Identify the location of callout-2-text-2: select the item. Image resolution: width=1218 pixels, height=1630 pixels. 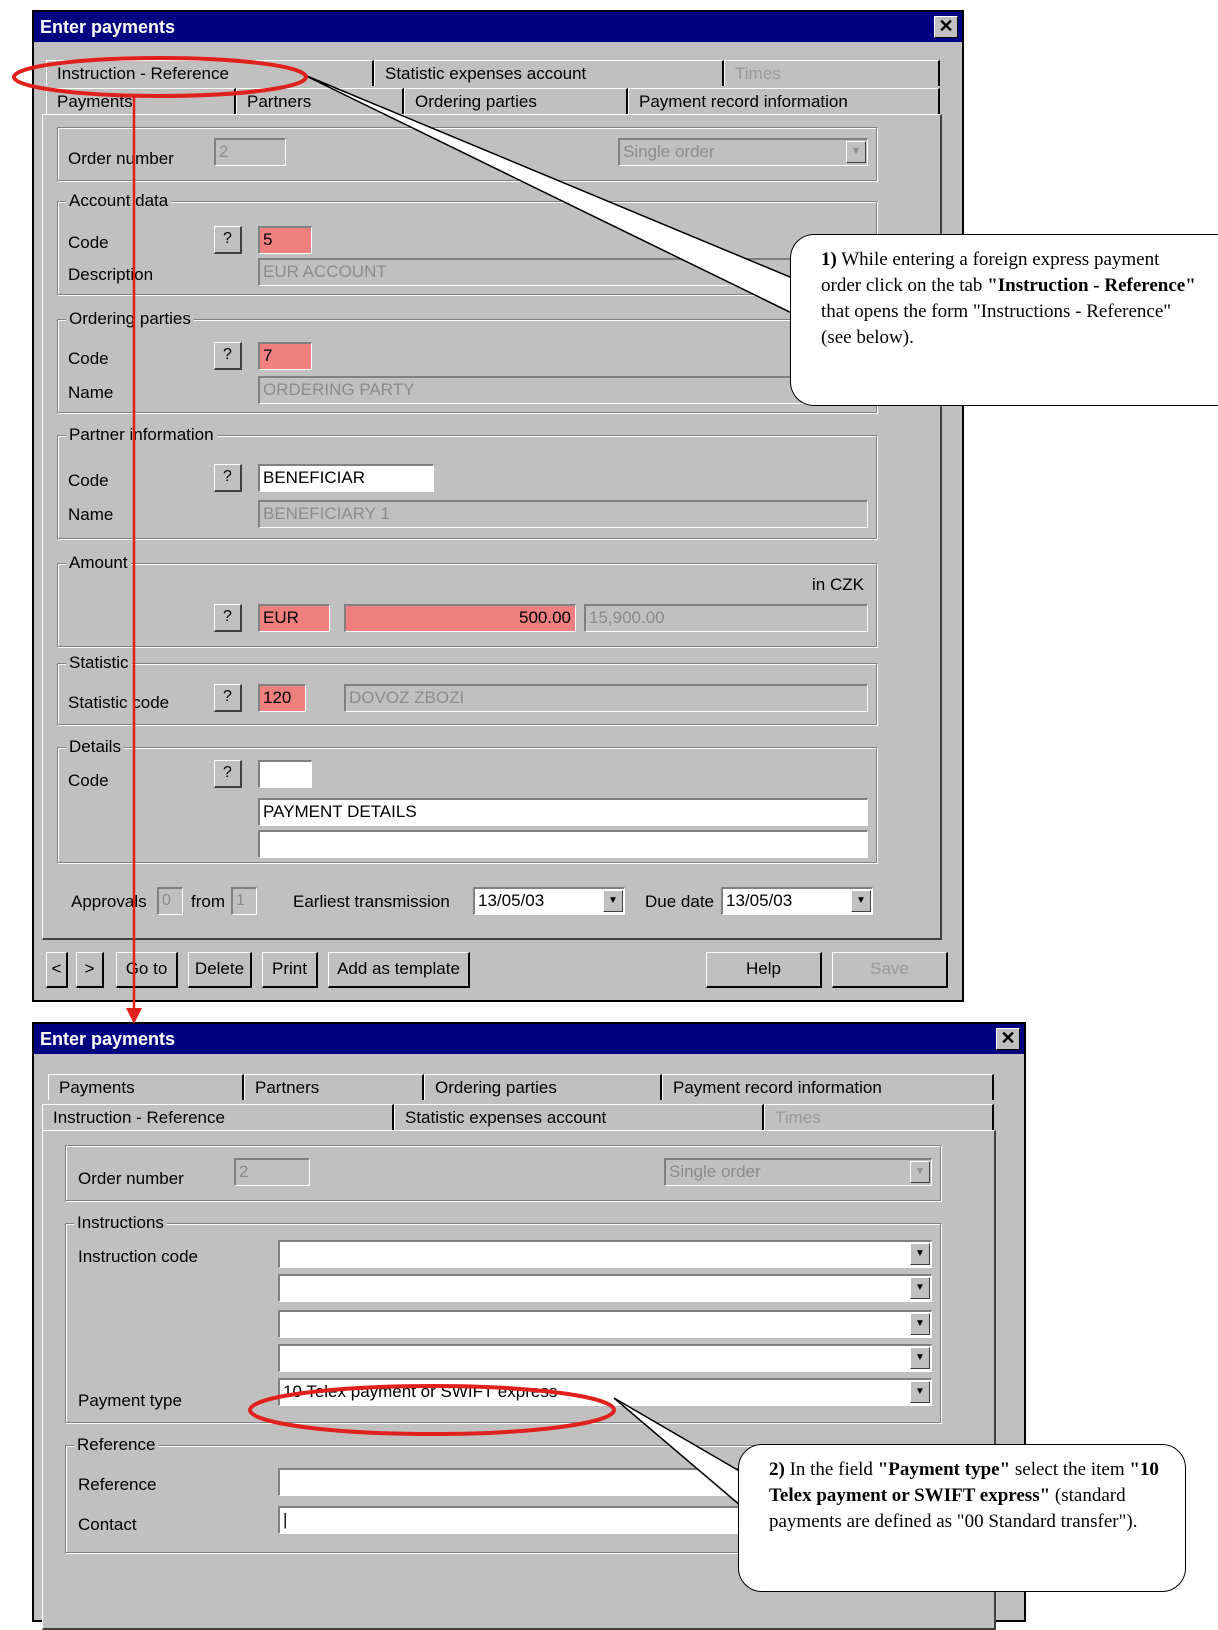
(1070, 1469).